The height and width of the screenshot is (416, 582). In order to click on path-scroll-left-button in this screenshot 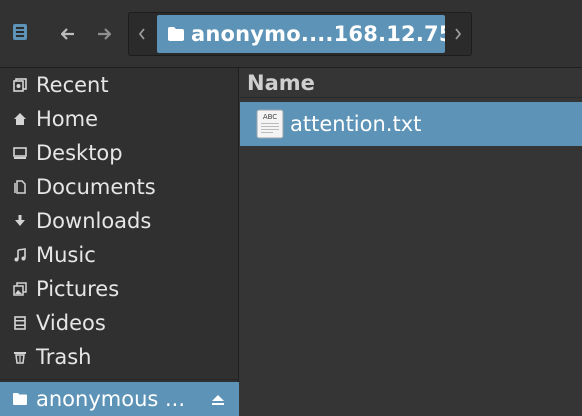, I will do `click(142, 34)`.